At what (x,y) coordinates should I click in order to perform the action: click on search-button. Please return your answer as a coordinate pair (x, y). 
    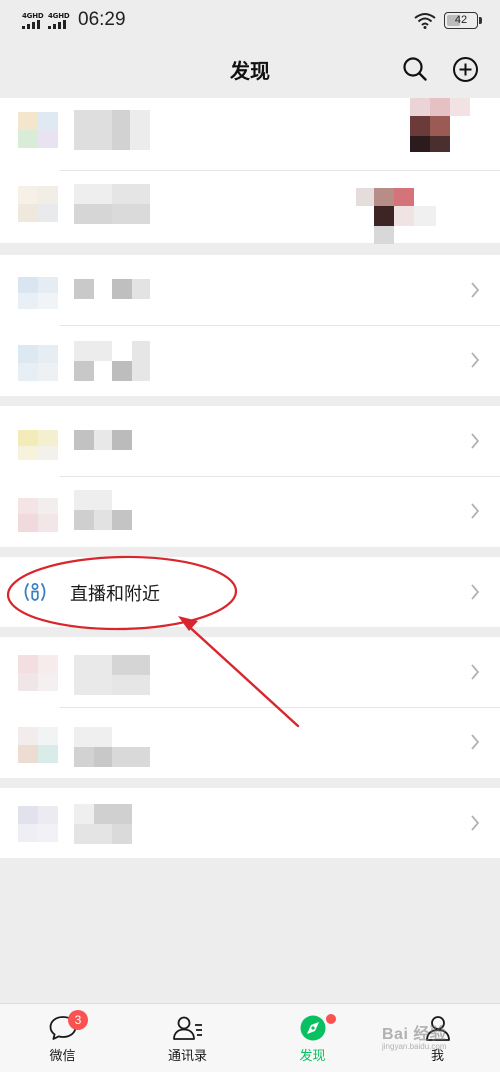
    Looking at the image, I should click on (415, 69).